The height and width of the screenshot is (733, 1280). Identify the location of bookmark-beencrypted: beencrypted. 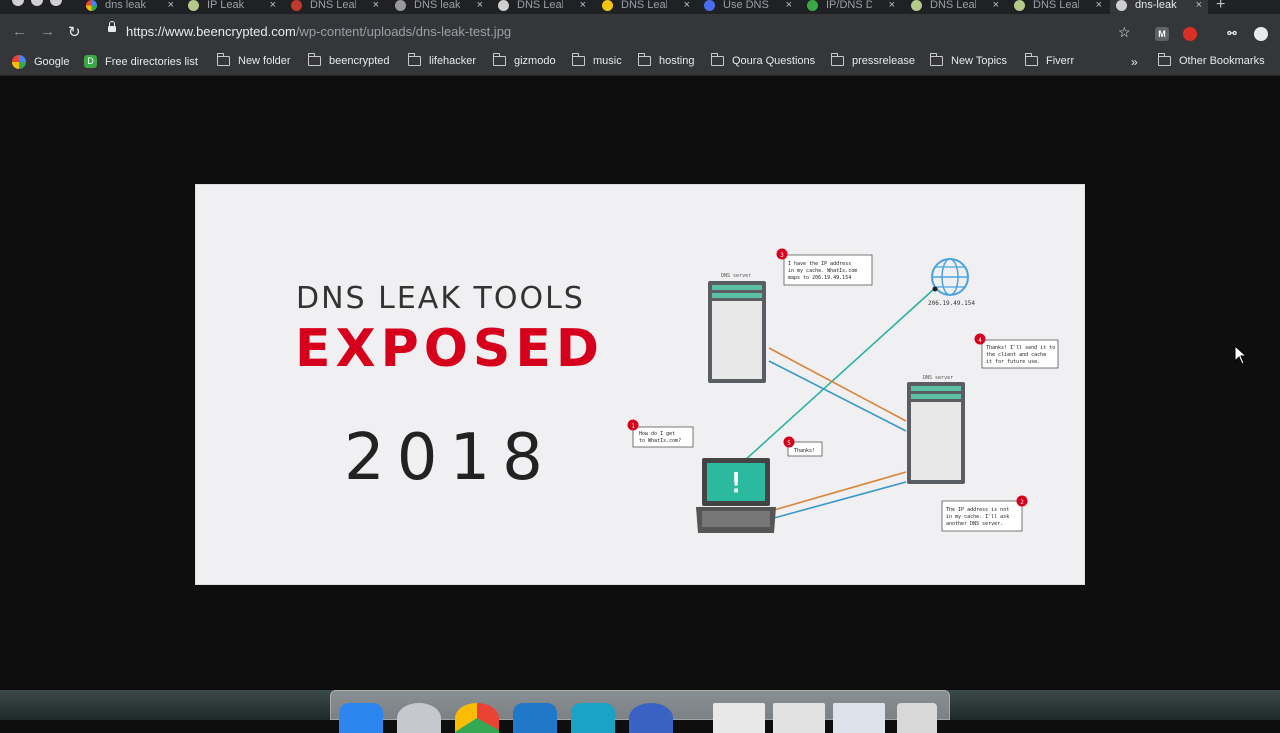
(349, 60).